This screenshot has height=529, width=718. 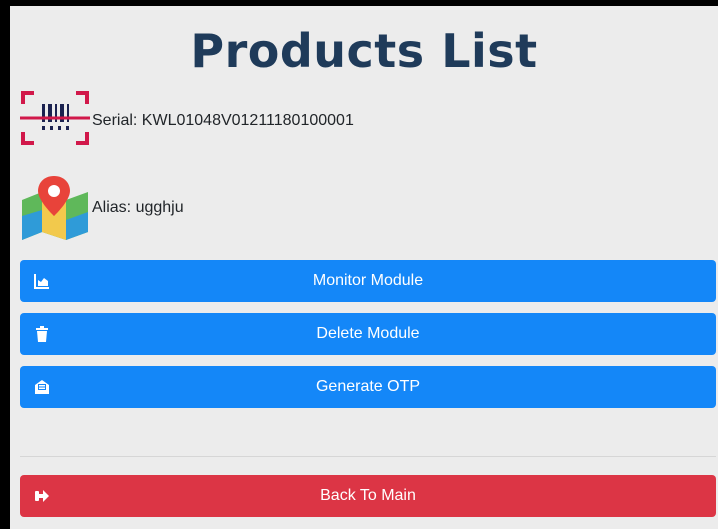 I want to click on sign-out-icon, so click(x=42, y=496).